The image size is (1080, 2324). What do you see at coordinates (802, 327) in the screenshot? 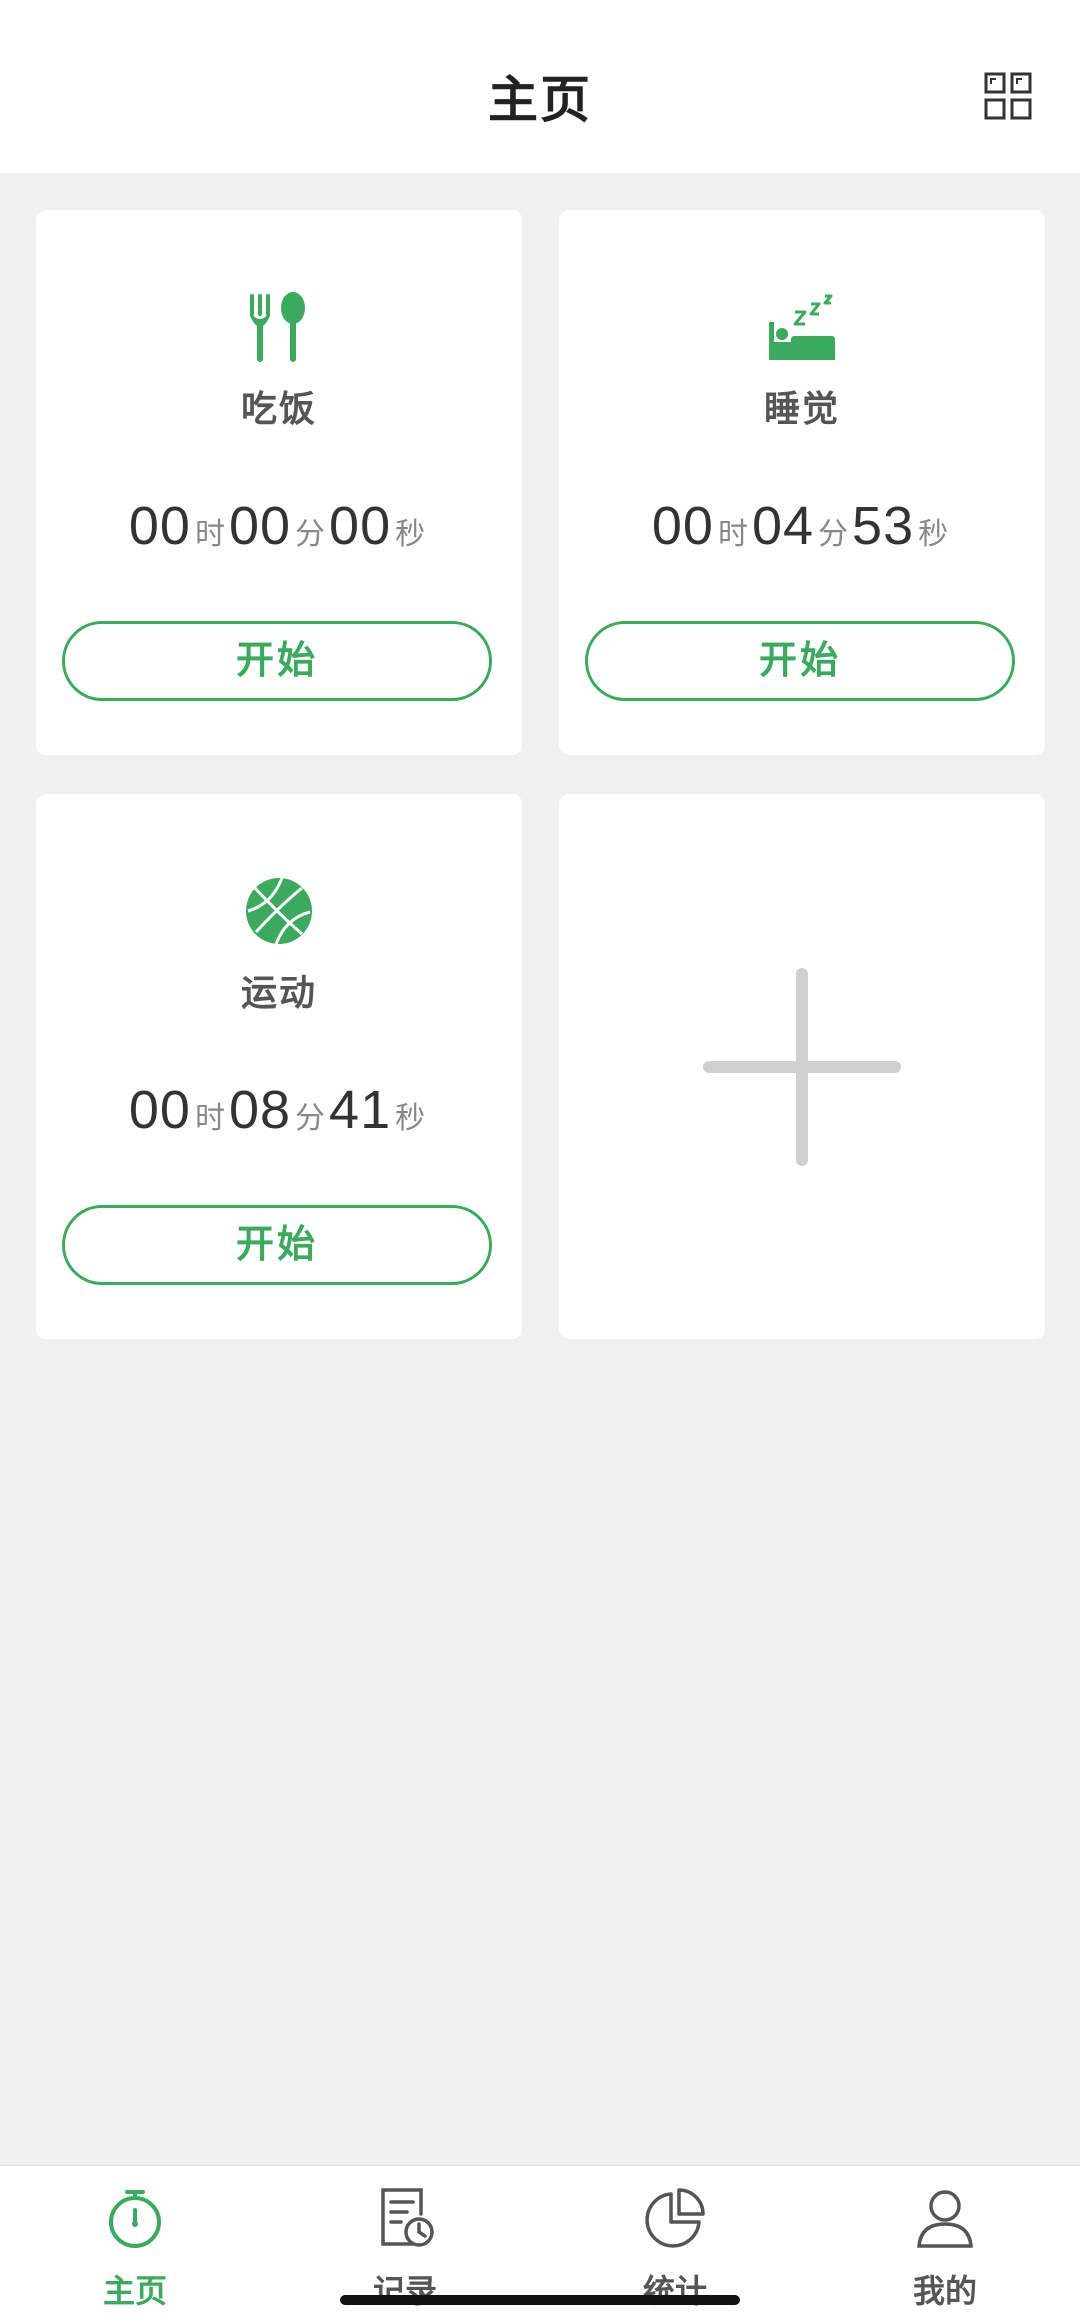
I see `sleep-bed-icon` at bounding box center [802, 327].